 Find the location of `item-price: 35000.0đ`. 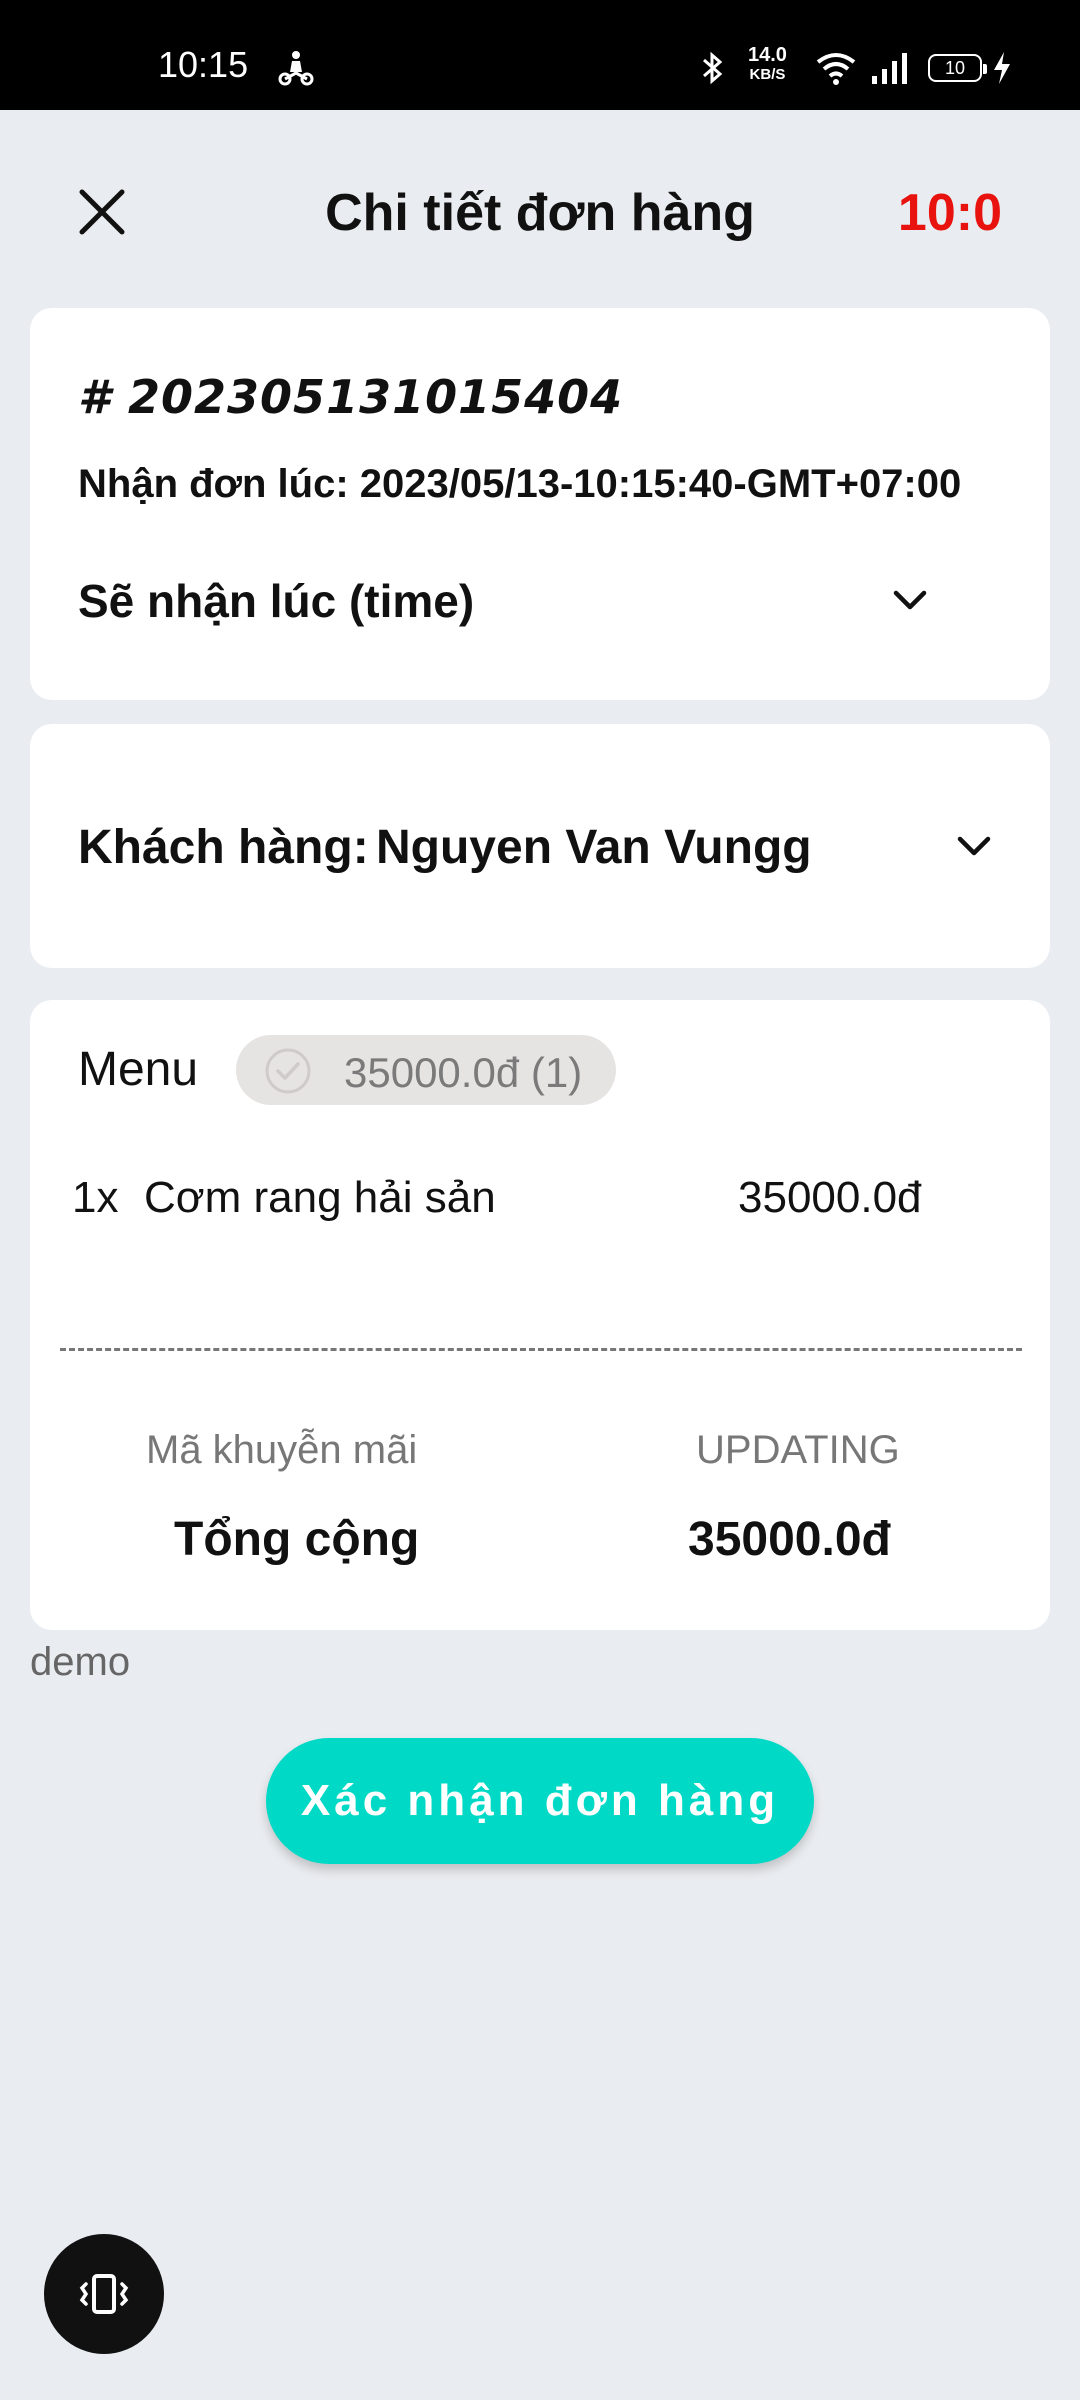

item-price: 35000.0đ is located at coordinates (830, 1197).